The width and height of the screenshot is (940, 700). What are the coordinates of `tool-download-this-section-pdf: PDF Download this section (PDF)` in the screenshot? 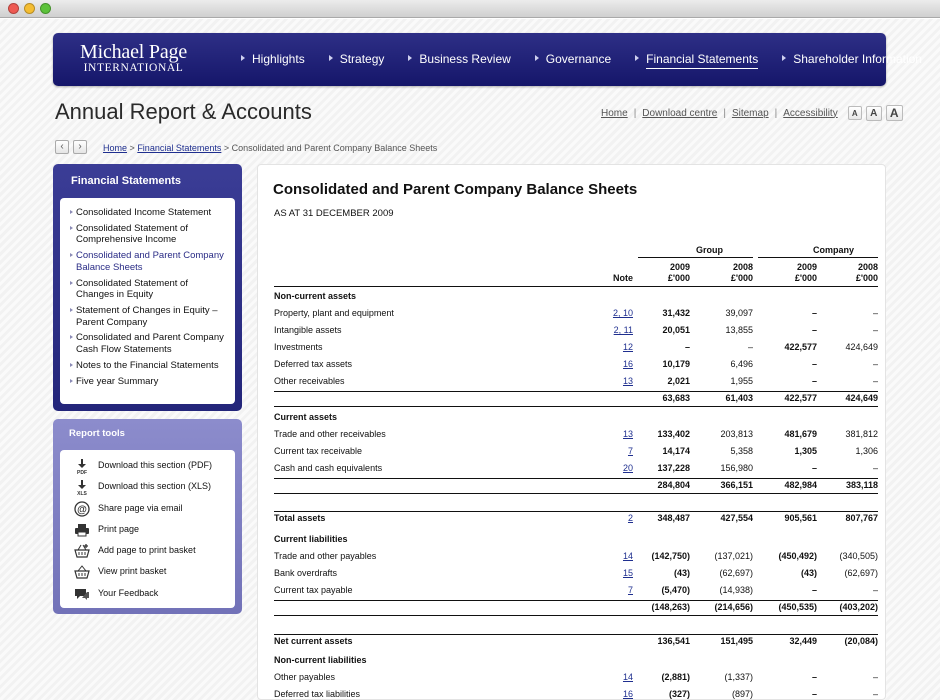 It's located at (151, 468).